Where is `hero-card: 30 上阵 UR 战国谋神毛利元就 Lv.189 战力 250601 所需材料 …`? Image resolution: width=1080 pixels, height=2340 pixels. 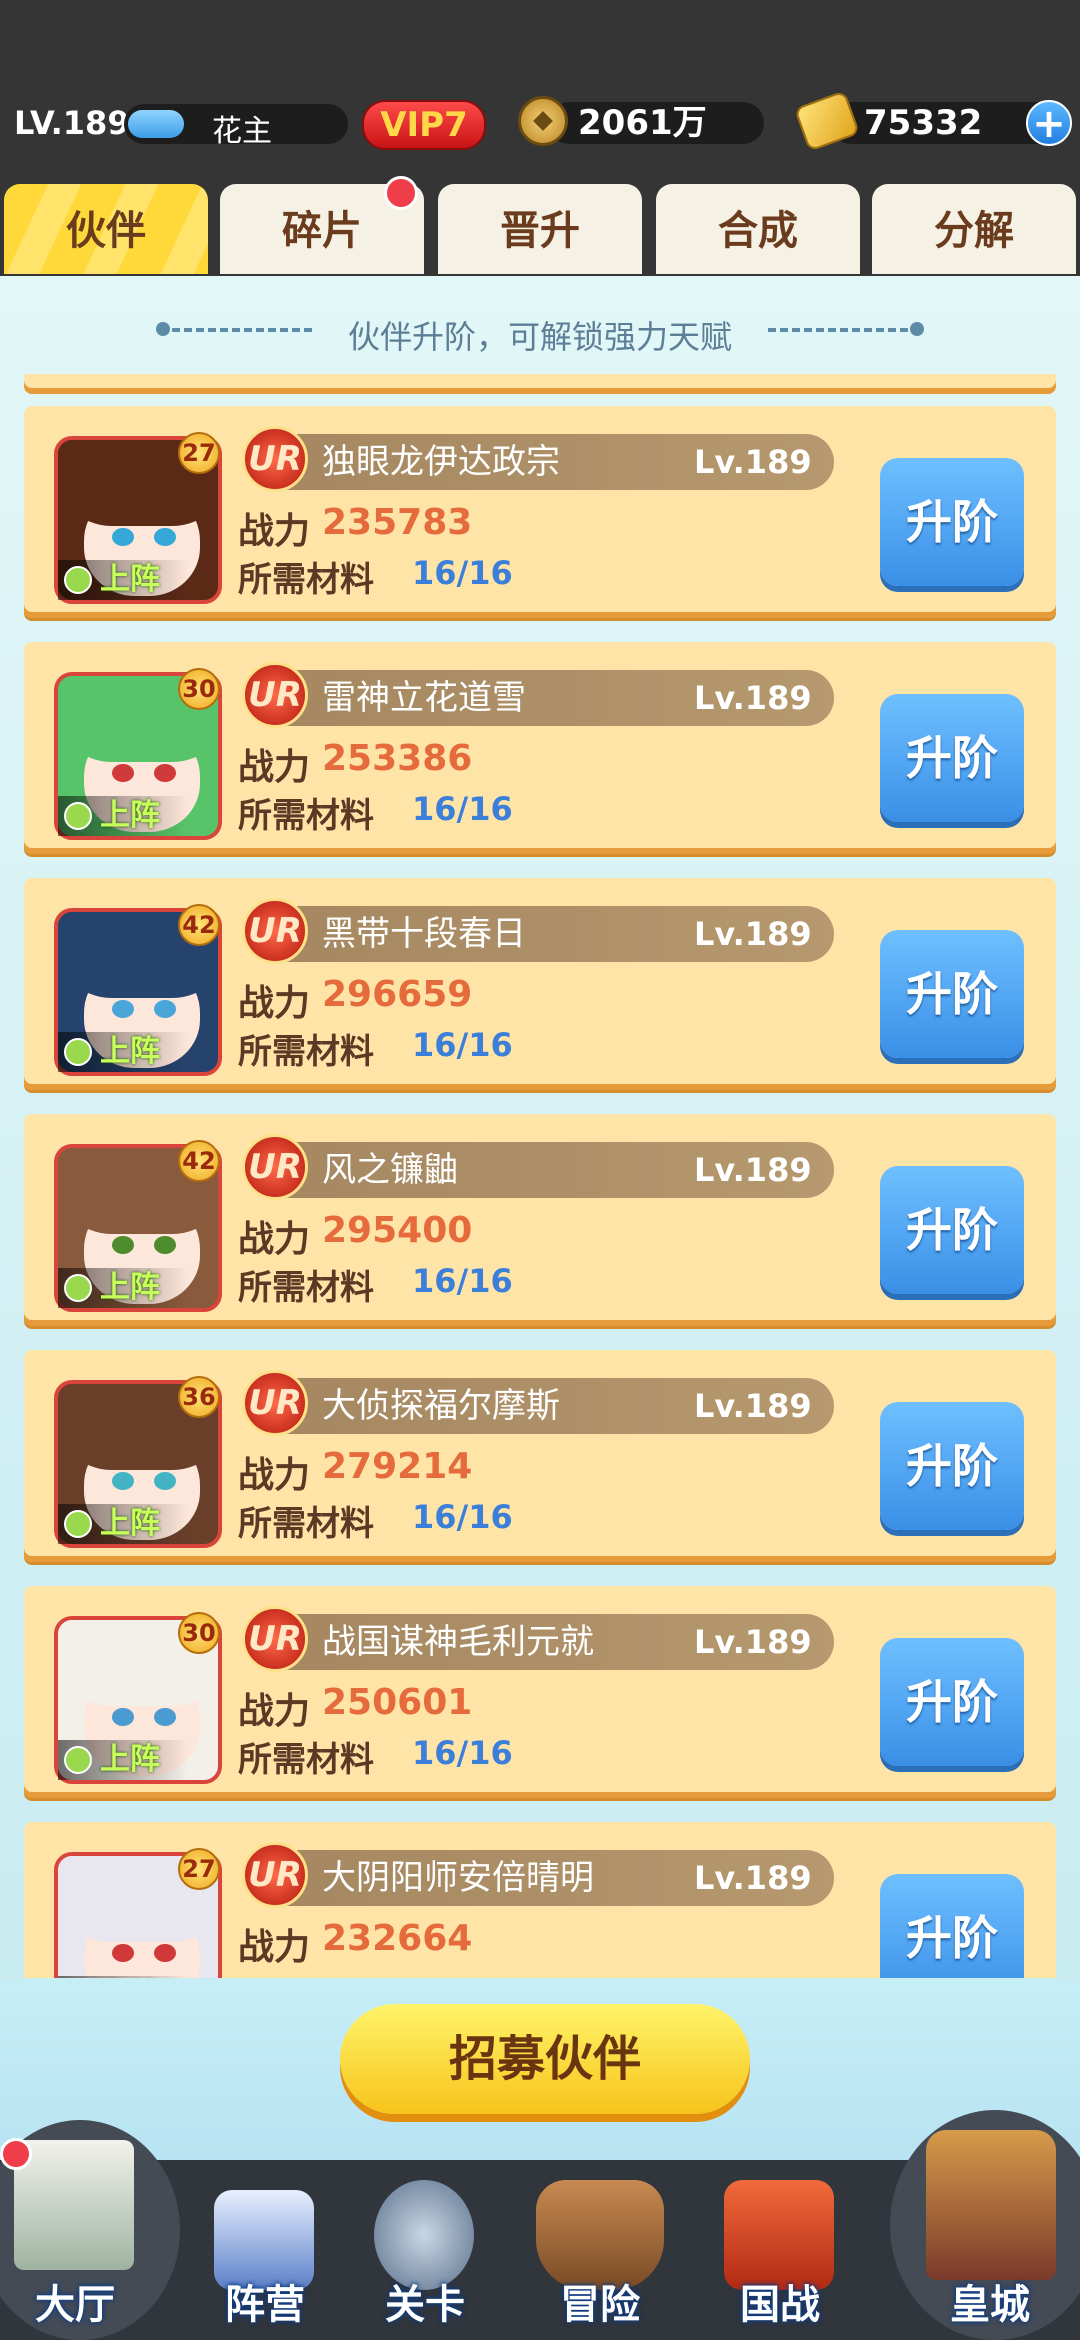
hero-card: 30 上阵 UR 战国谋神毛利元就 Lv.189 战力 250601 所需材料 … is located at coordinates (540, 1692).